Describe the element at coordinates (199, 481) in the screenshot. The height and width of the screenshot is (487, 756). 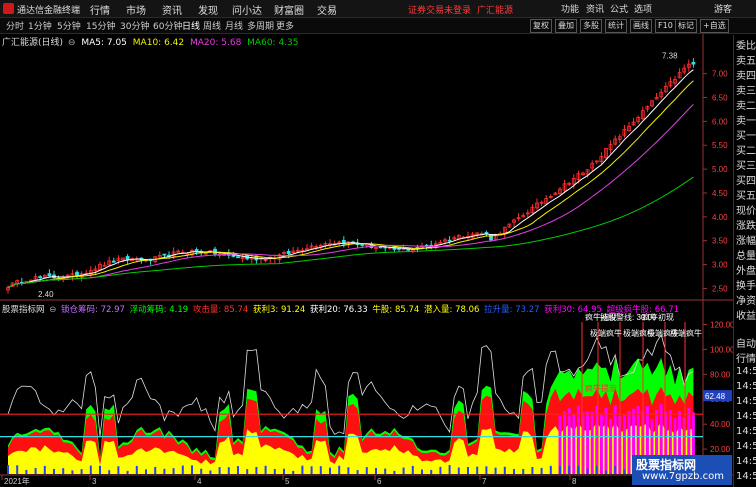
I see `date-label: 4` at that location.